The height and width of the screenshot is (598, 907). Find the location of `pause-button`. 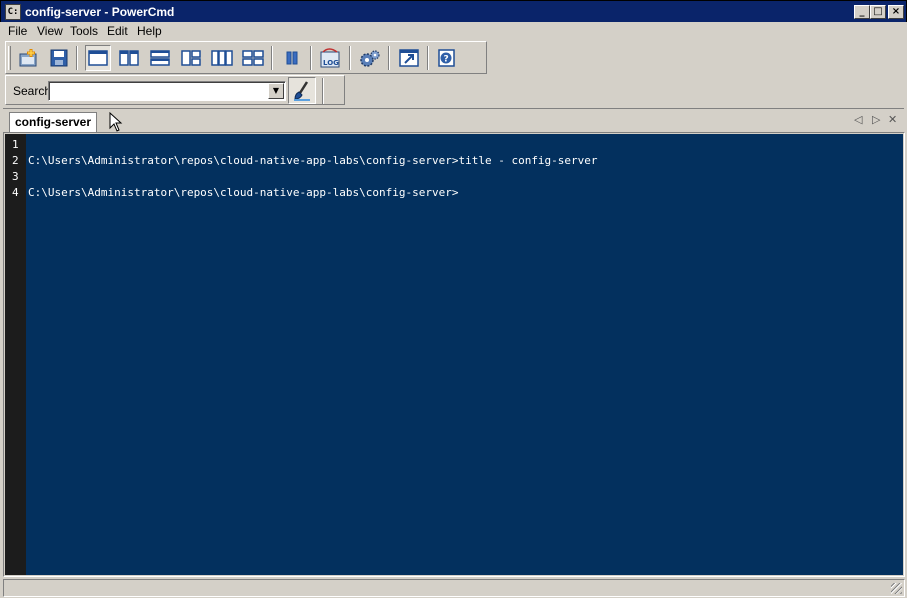

pause-button is located at coordinates (292, 58).